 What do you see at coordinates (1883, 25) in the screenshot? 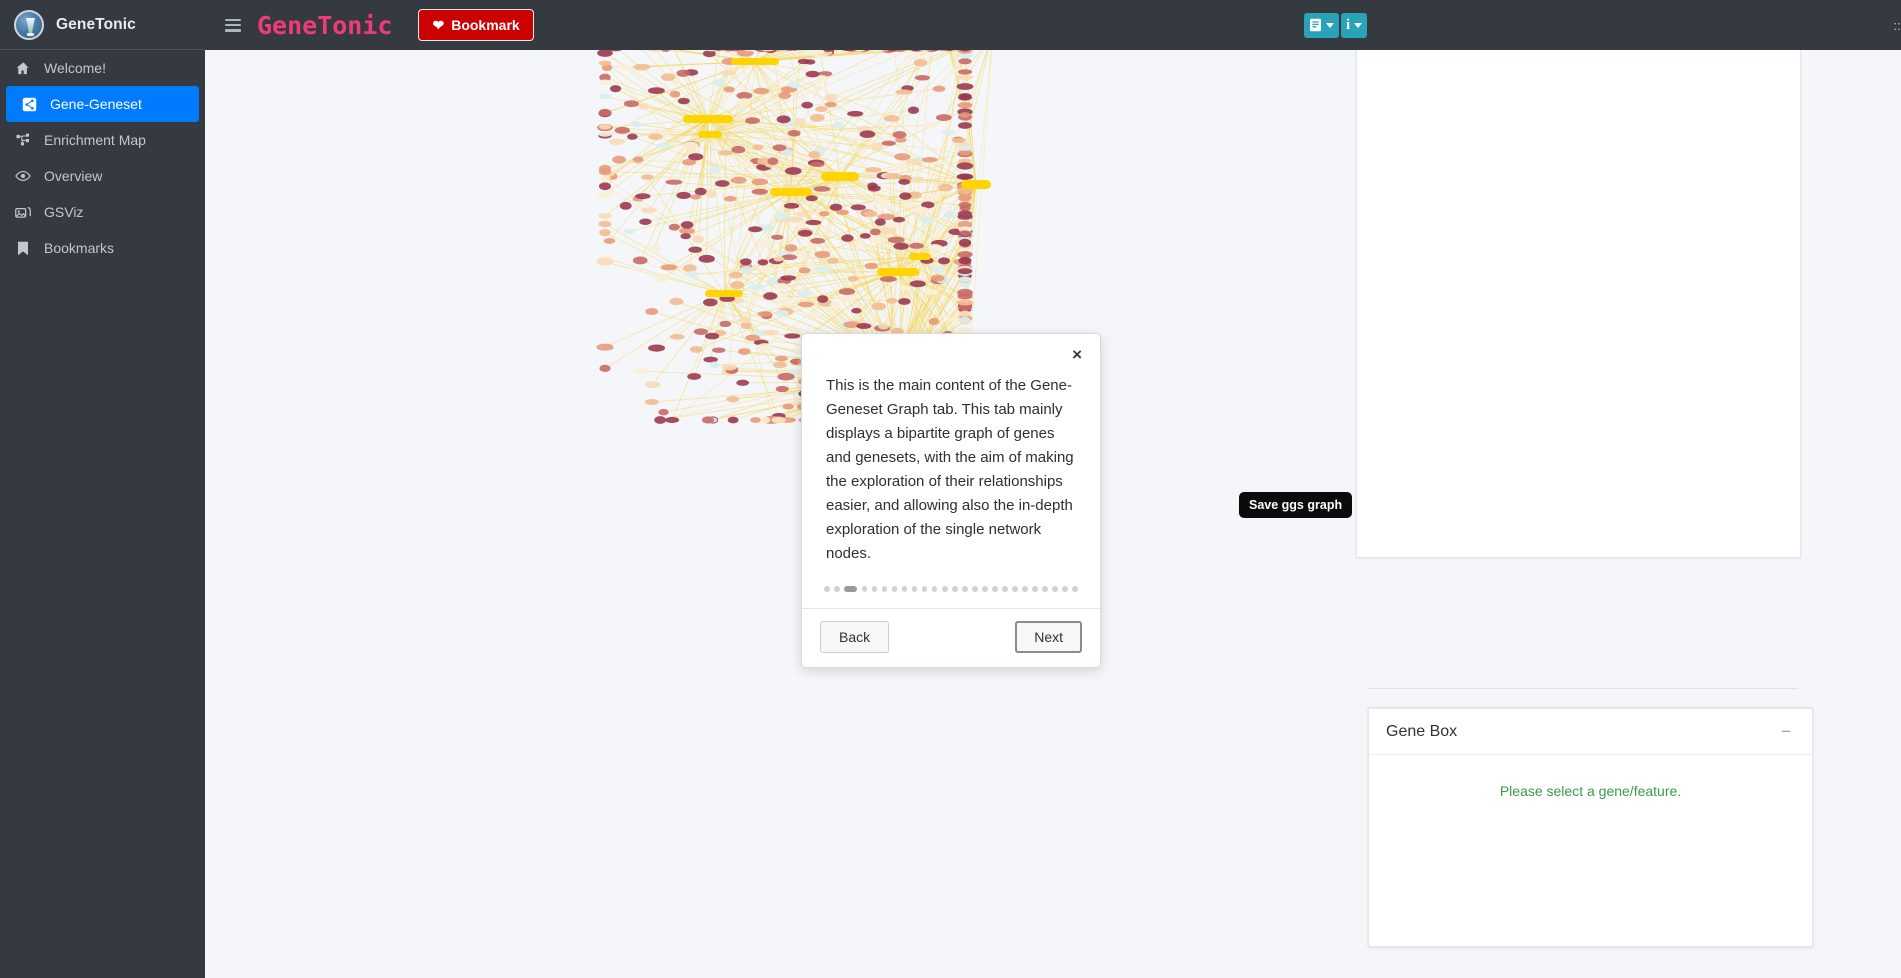
I see `header-overflow-clipped: ::` at bounding box center [1883, 25].